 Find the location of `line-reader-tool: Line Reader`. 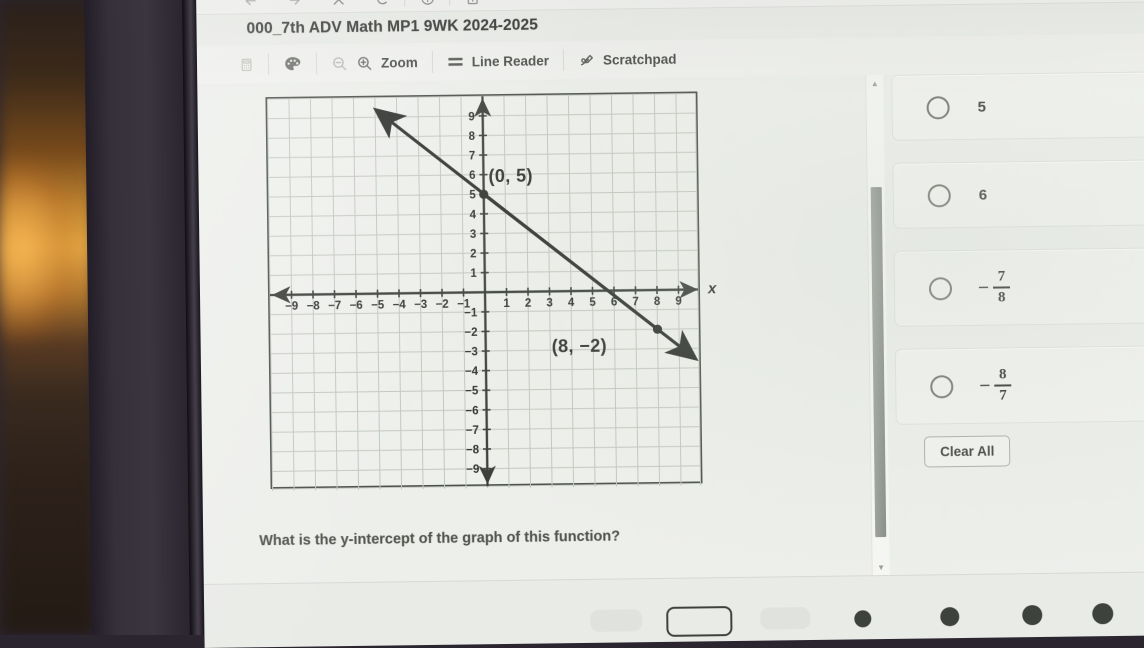

line-reader-tool: Line Reader is located at coordinates (497, 61).